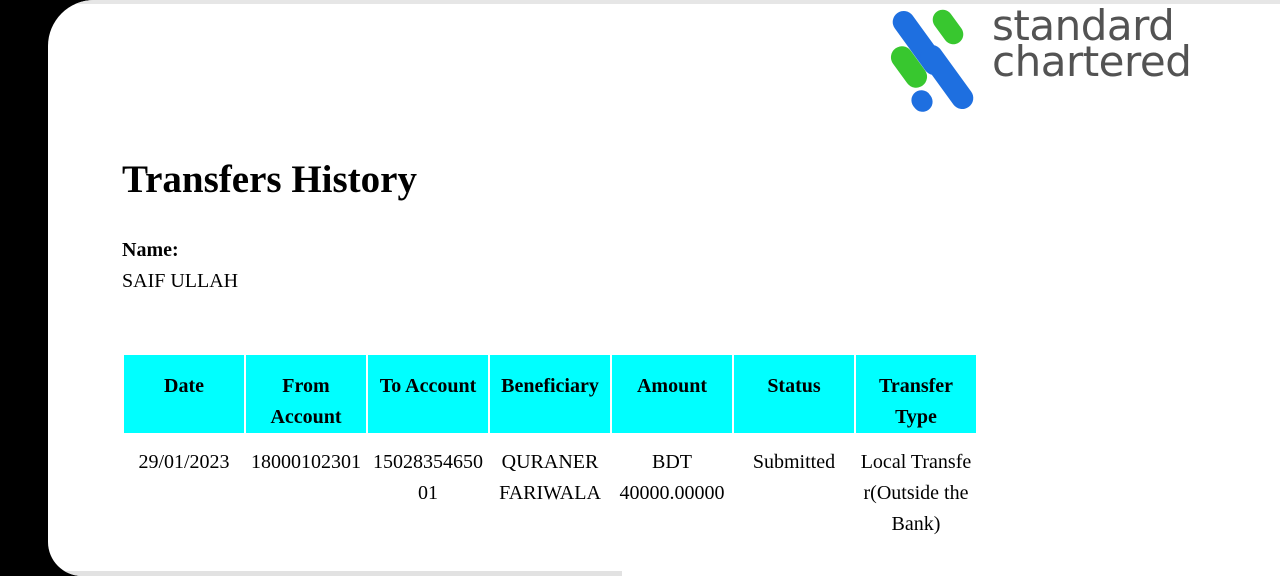  What do you see at coordinates (916, 493) in the screenshot?
I see `cell-transfer-type: Local Transfer(Outside the Bank)` at bounding box center [916, 493].